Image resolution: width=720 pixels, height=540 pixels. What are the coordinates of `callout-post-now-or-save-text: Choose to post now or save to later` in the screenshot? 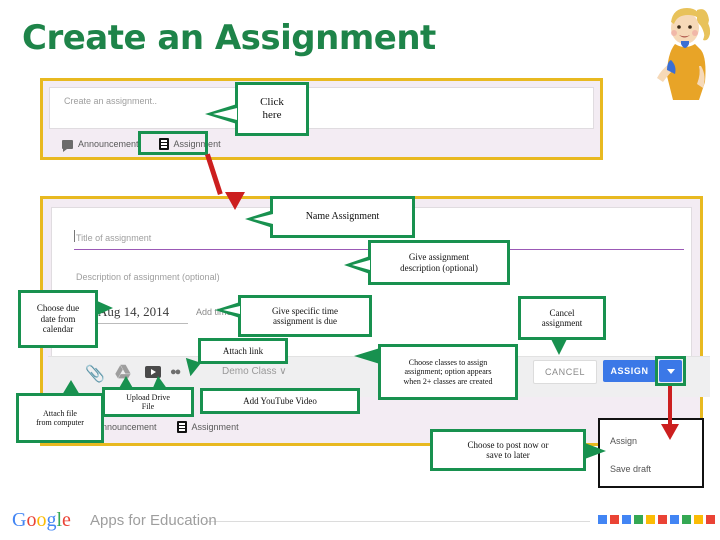 It's located at (508, 449).